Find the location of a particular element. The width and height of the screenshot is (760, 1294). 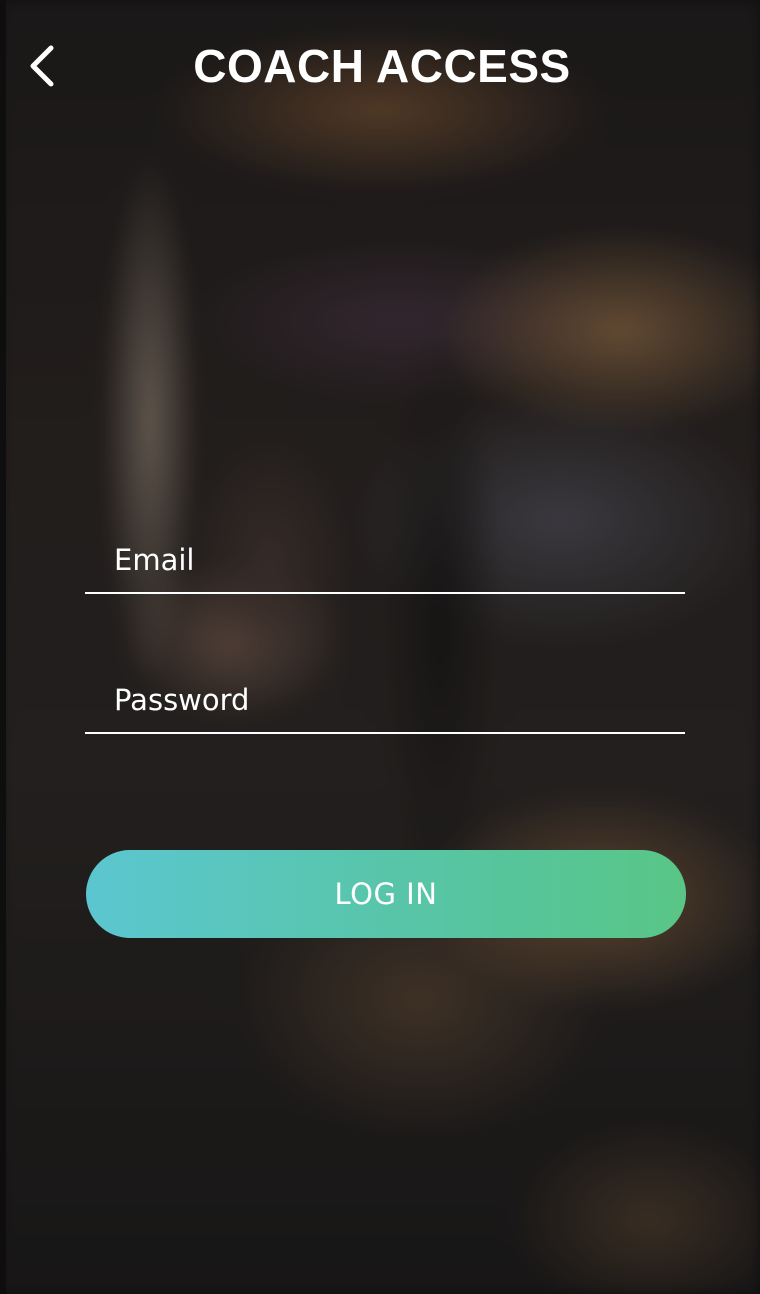

login-button: LOG IN is located at coordinates (386, 894).